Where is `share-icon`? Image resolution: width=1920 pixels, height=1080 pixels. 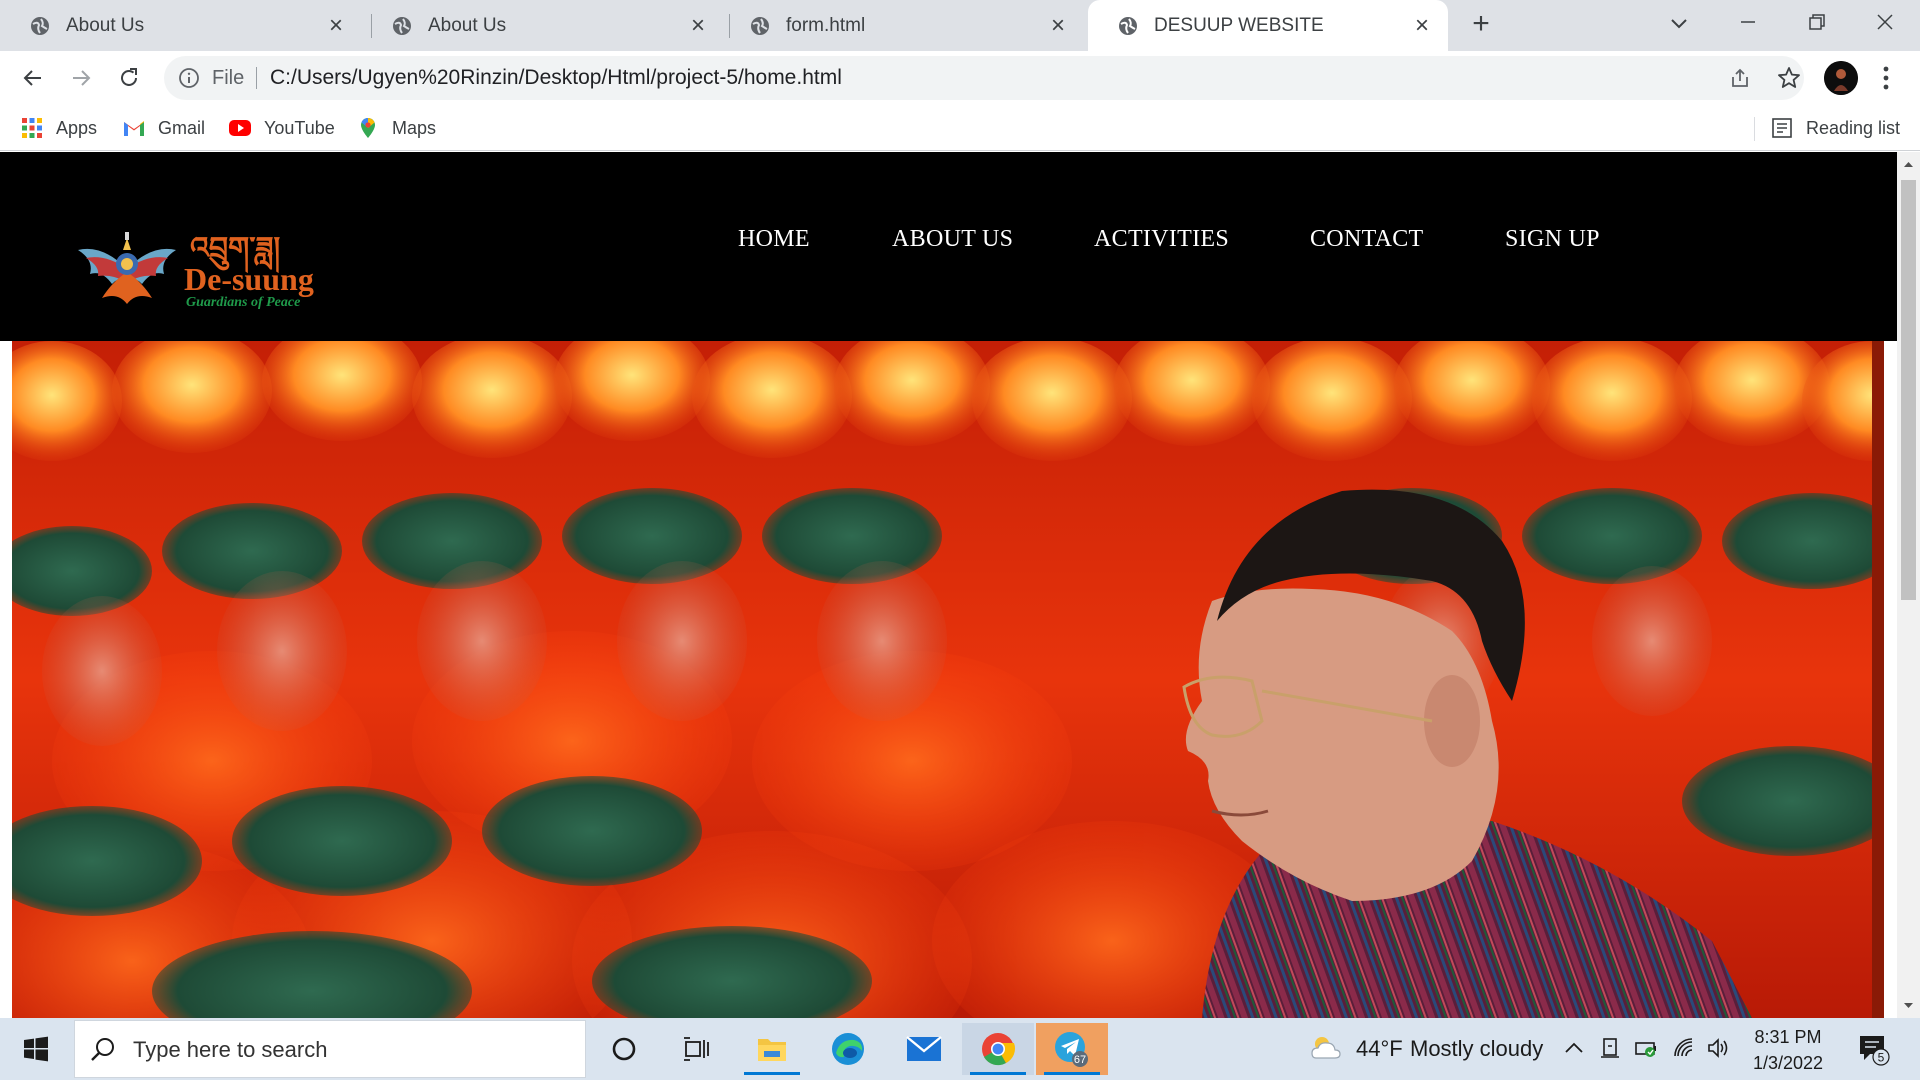 share-icon is located at coordinates (1740, 78).